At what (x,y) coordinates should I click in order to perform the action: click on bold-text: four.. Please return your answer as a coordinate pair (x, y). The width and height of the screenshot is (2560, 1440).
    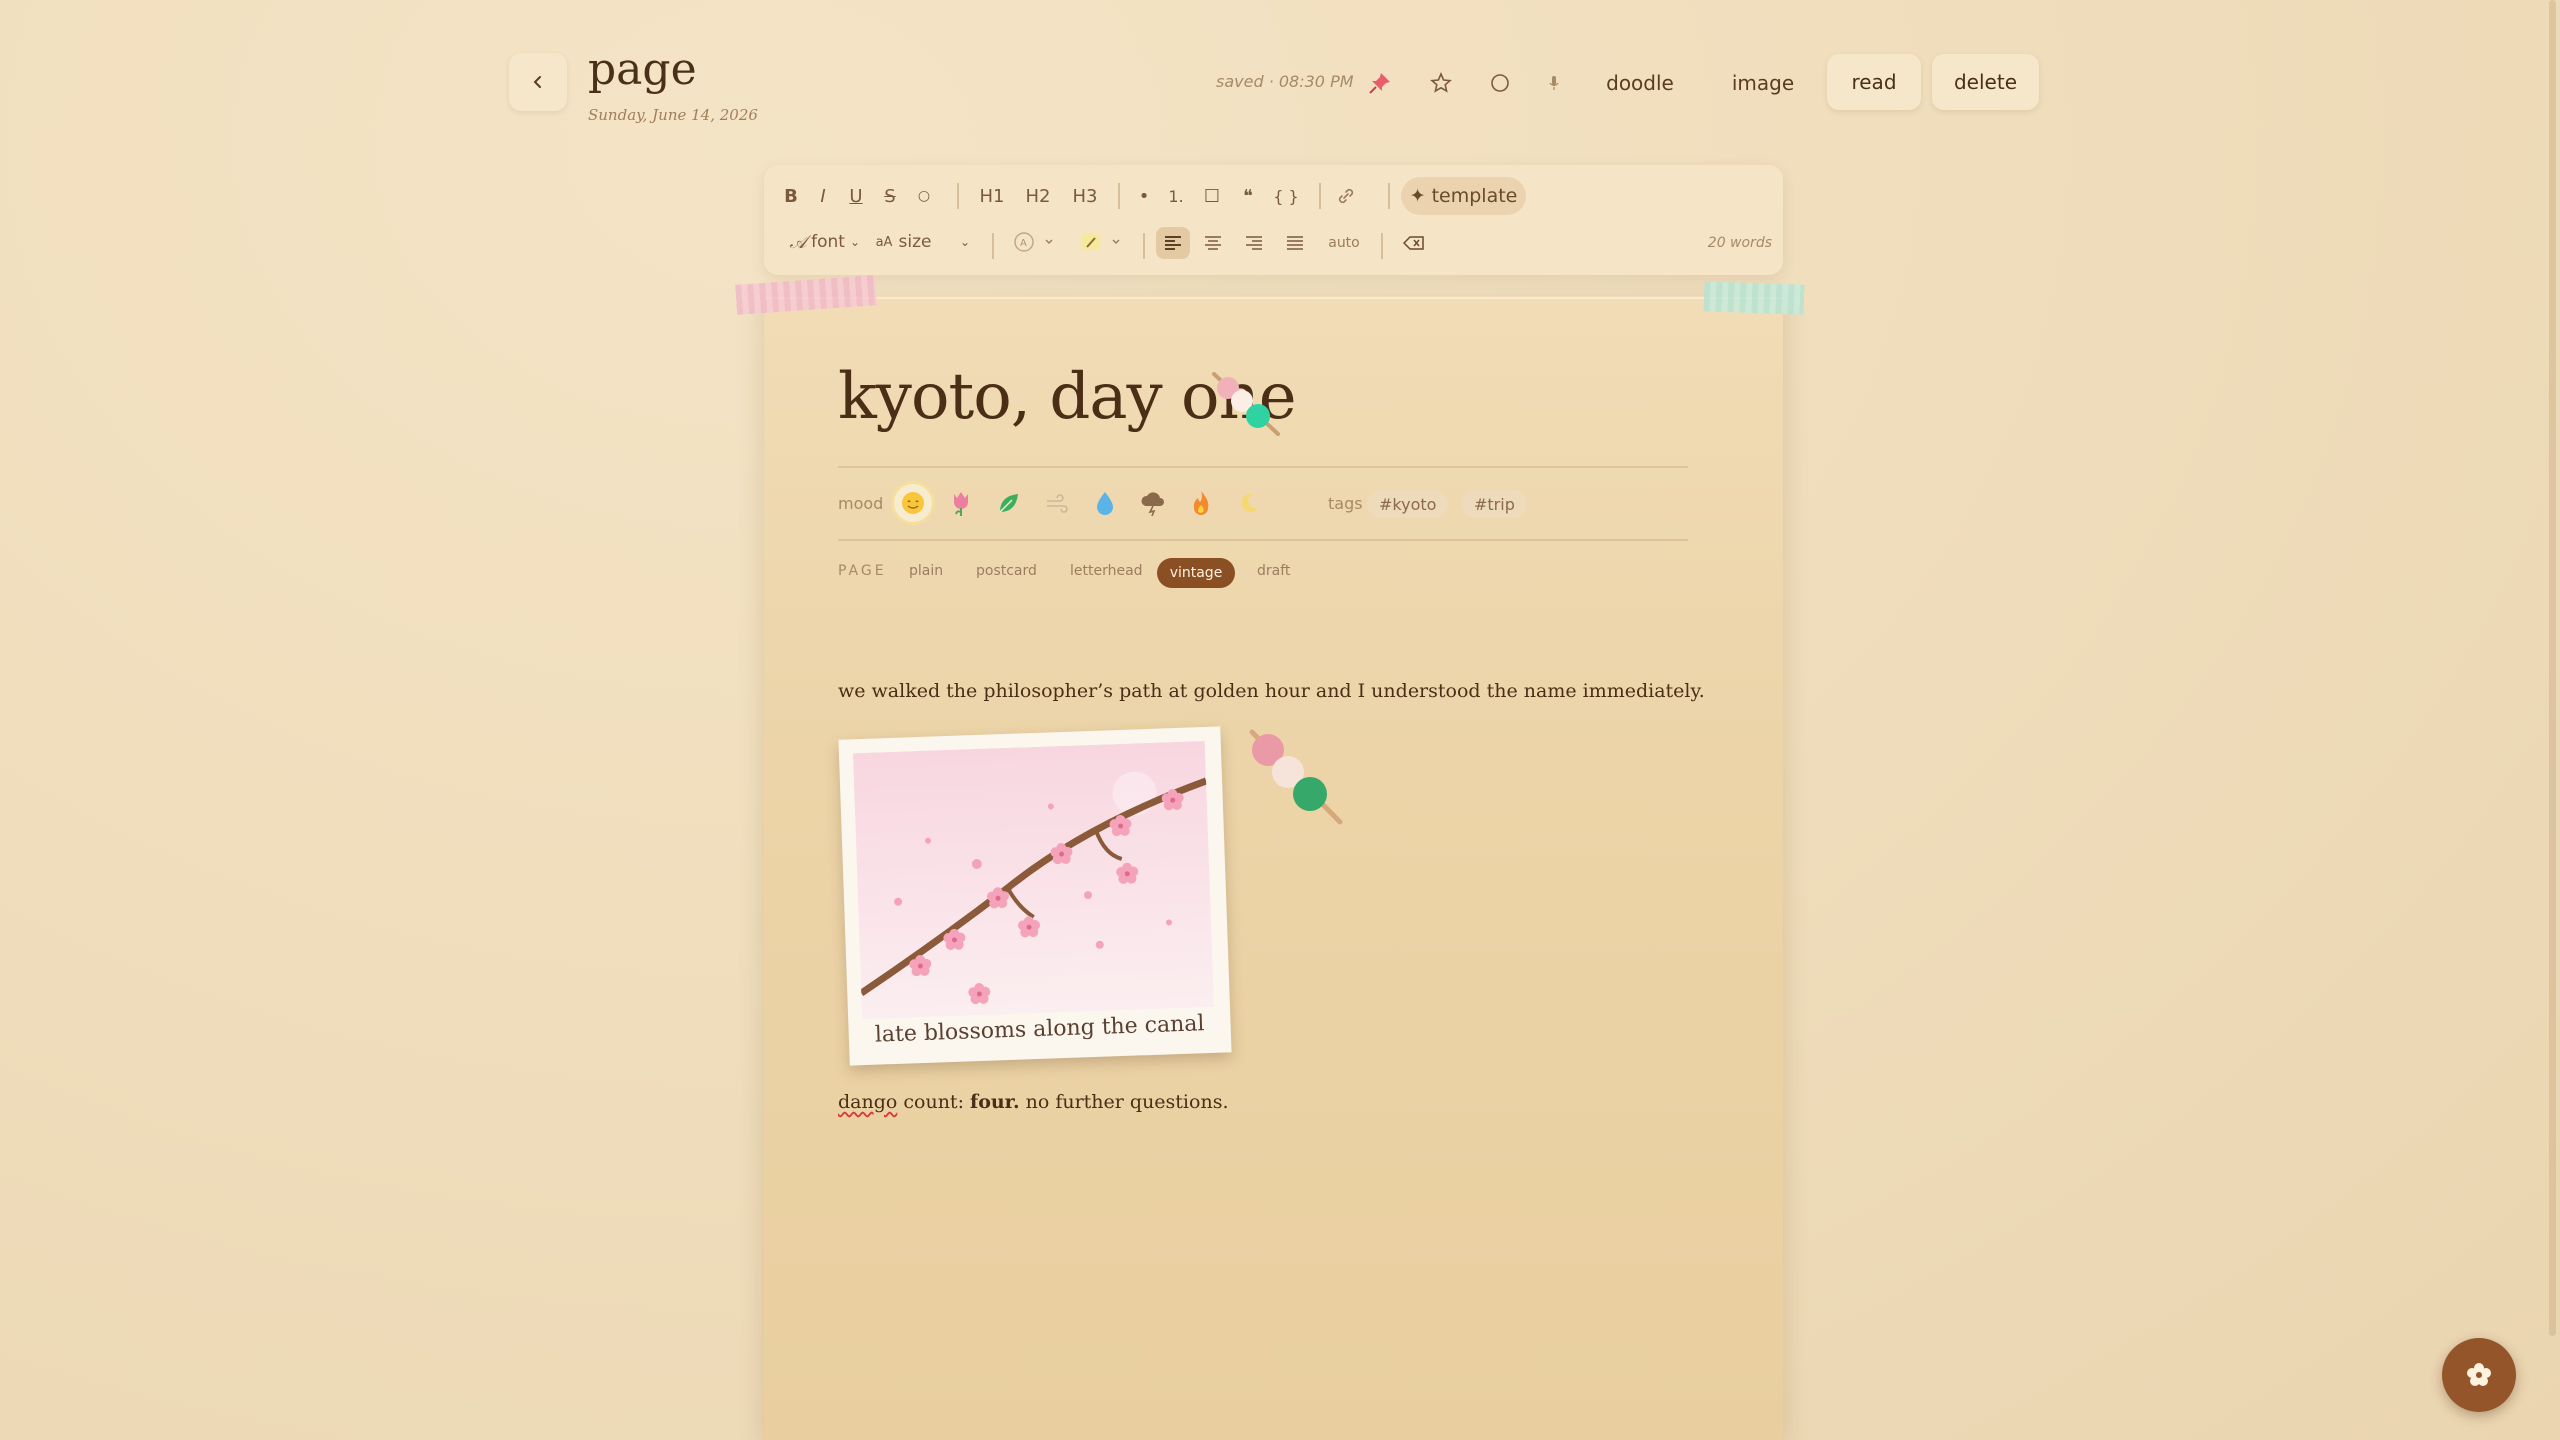
    Looking at the image, I should click on (995, 1102).